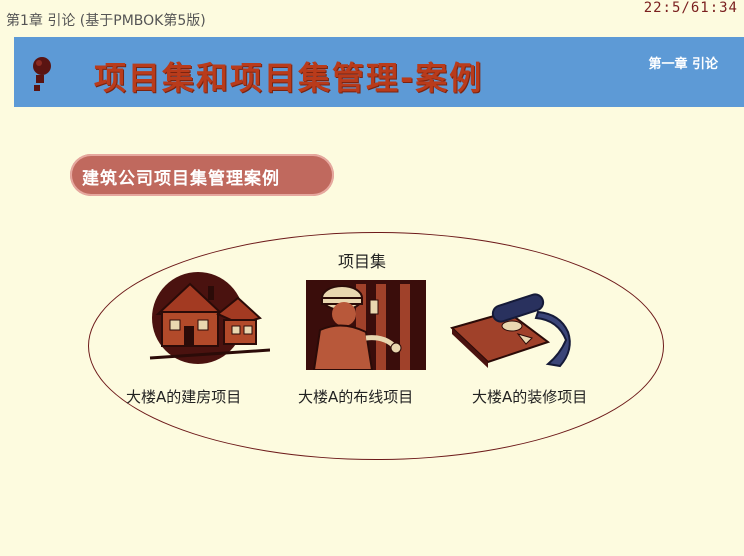  I want to click on project-label-decoration: 大楼A的装修项目, so click(530, 397).